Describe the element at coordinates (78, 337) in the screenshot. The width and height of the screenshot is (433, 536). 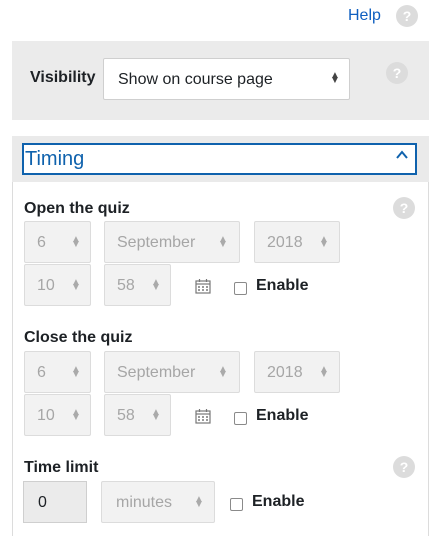
I see `close-quiz-label: Close the quiz` at that location.